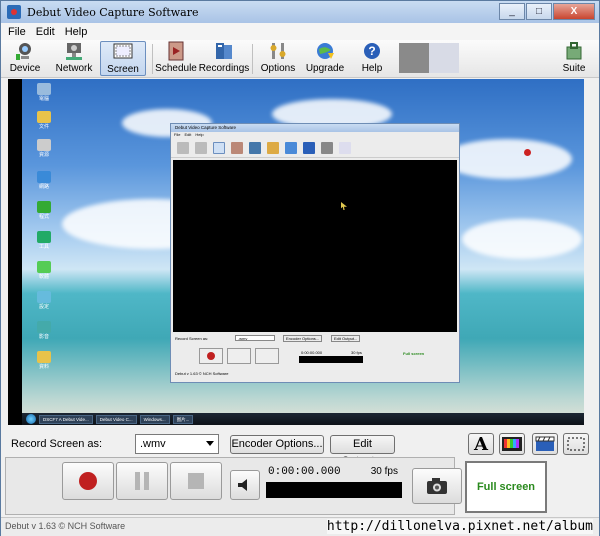  Describe the element at coordinates (242, 485) in the screenshot. I see `speaker-icon` at that location.